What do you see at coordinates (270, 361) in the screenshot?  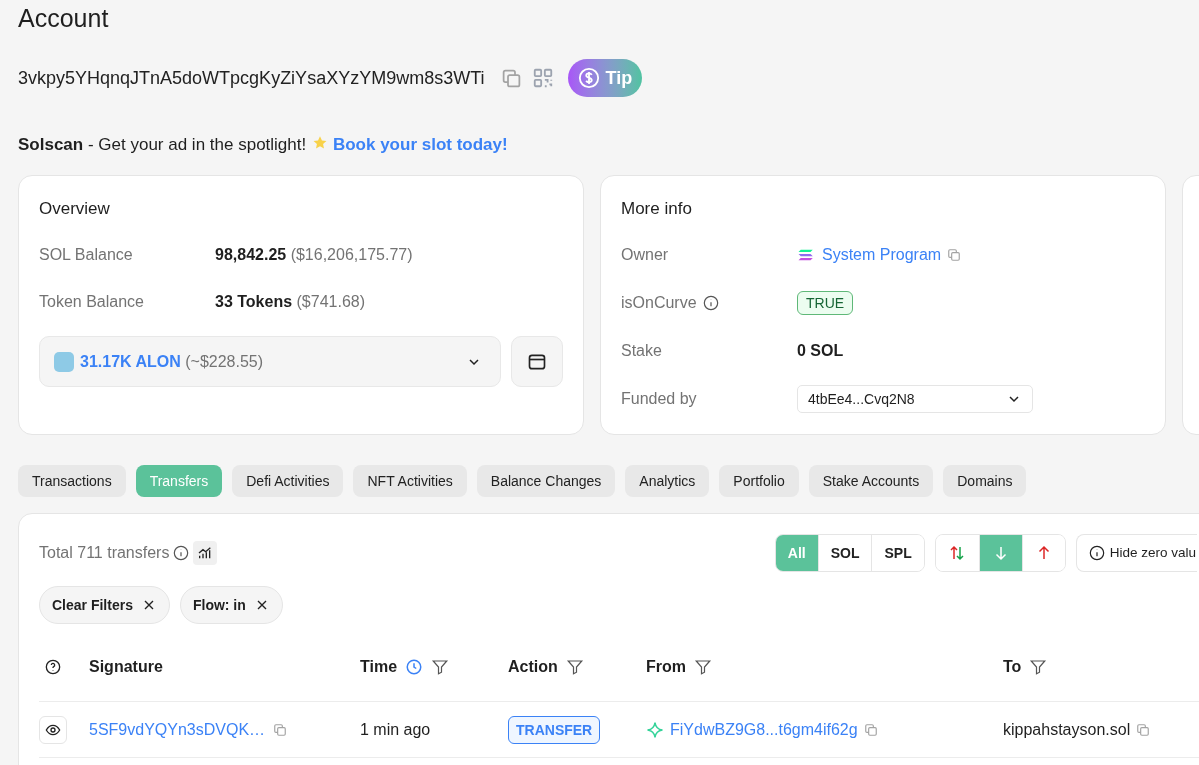 I see `token-select: 31.17K ALON (~$228.55)` at bounding box center [270, 361].